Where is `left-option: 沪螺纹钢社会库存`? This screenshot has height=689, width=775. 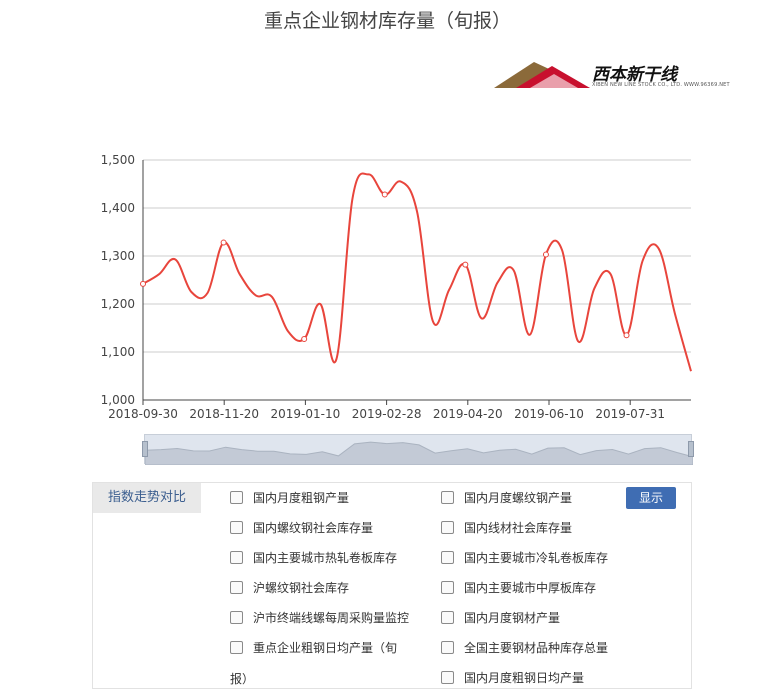 left-option: 沪螺纹钢社会库存 is located at coordinates (289, 587).